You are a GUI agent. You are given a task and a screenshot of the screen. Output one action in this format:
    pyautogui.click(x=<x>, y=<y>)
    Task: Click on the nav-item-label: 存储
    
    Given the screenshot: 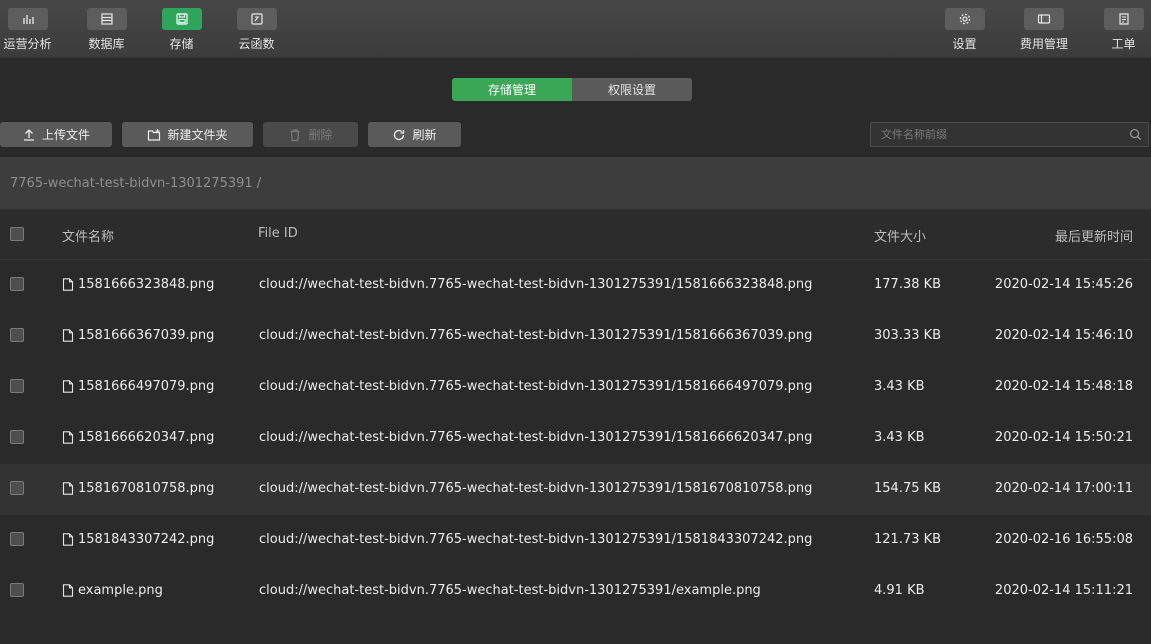 What is the action you would take?
    pyautogui.click(x=181, y=44)
    